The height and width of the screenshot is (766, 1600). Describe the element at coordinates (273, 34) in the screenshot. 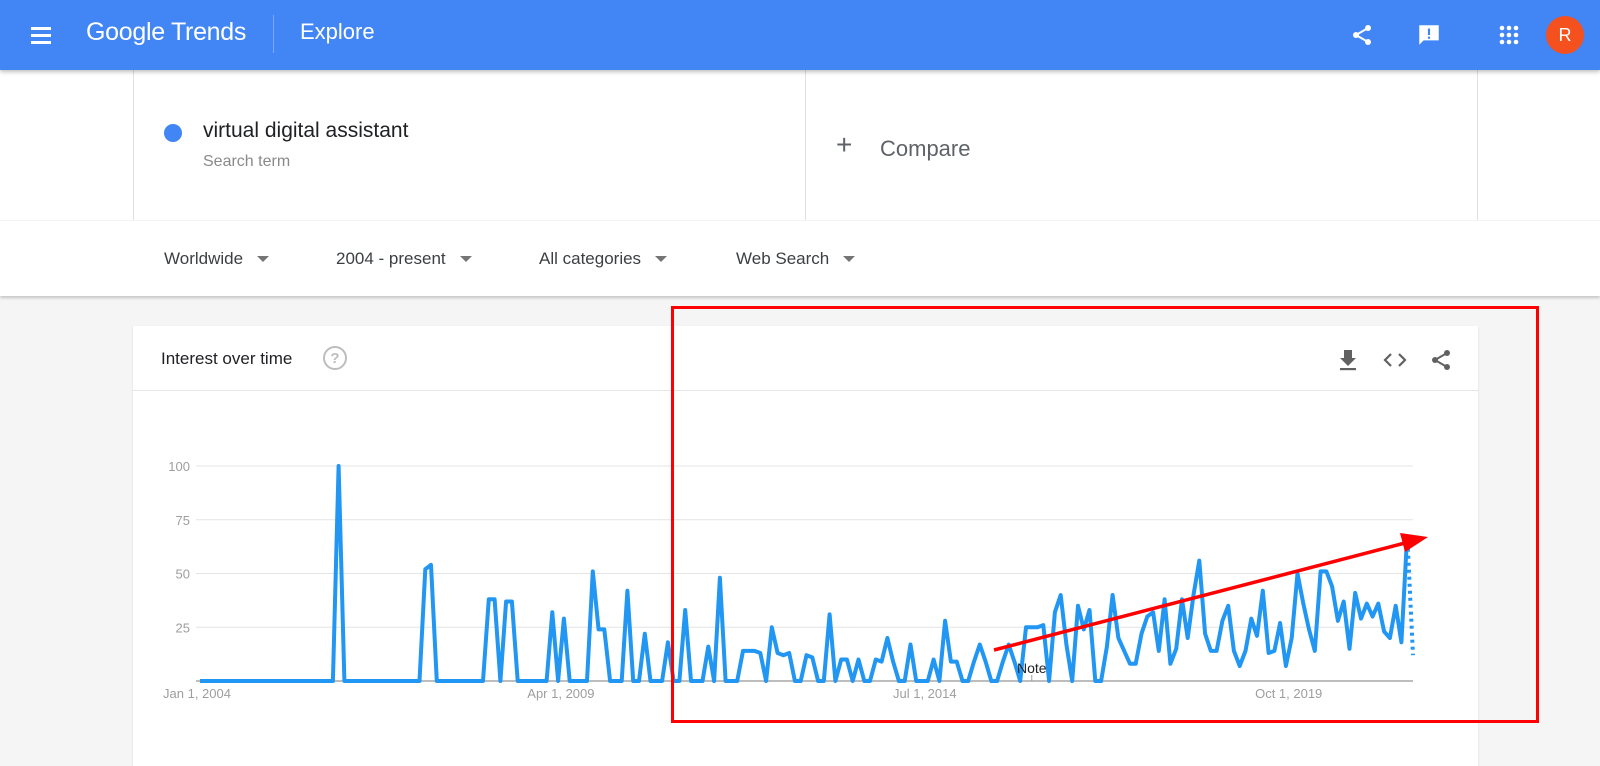

I see `header-divider` at that location.